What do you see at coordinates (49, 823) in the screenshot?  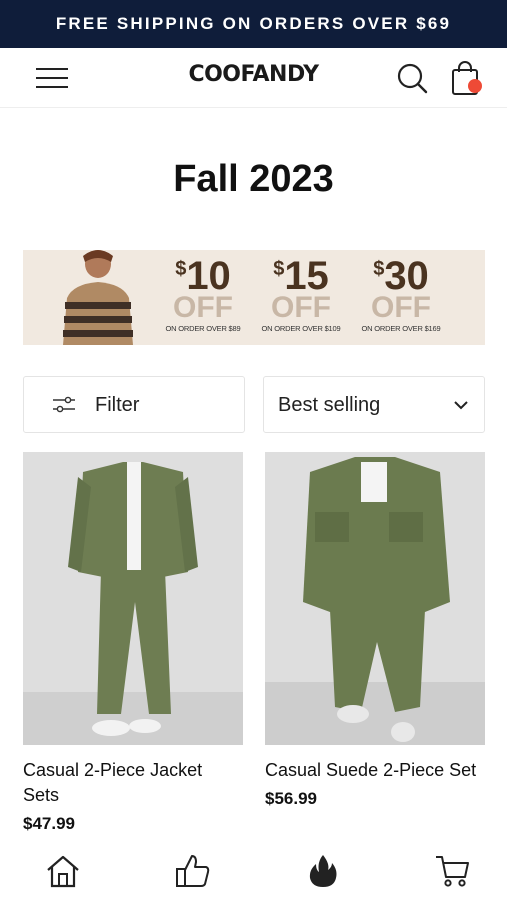 I see `product-price: $47.99` at bounding box center [49, 823].